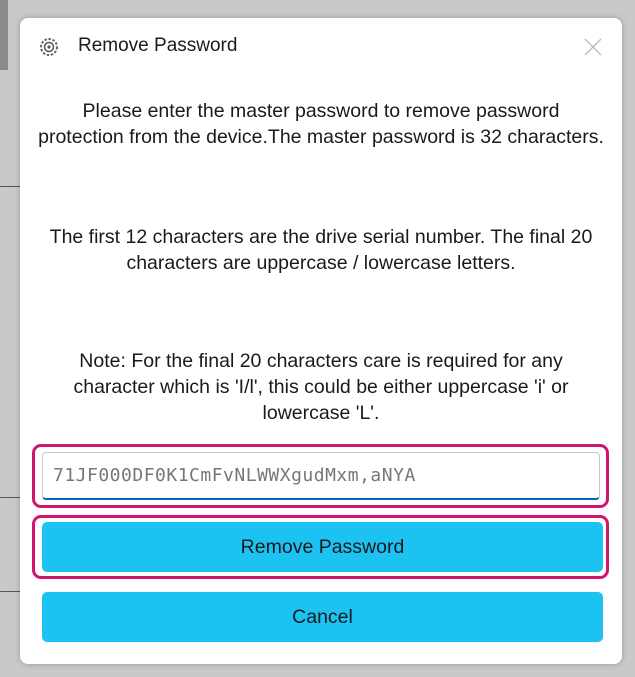 The height and width of the screenshot is (677, 635). I want to click on dialog-titlebar: Remove Password, so click(321, 47).